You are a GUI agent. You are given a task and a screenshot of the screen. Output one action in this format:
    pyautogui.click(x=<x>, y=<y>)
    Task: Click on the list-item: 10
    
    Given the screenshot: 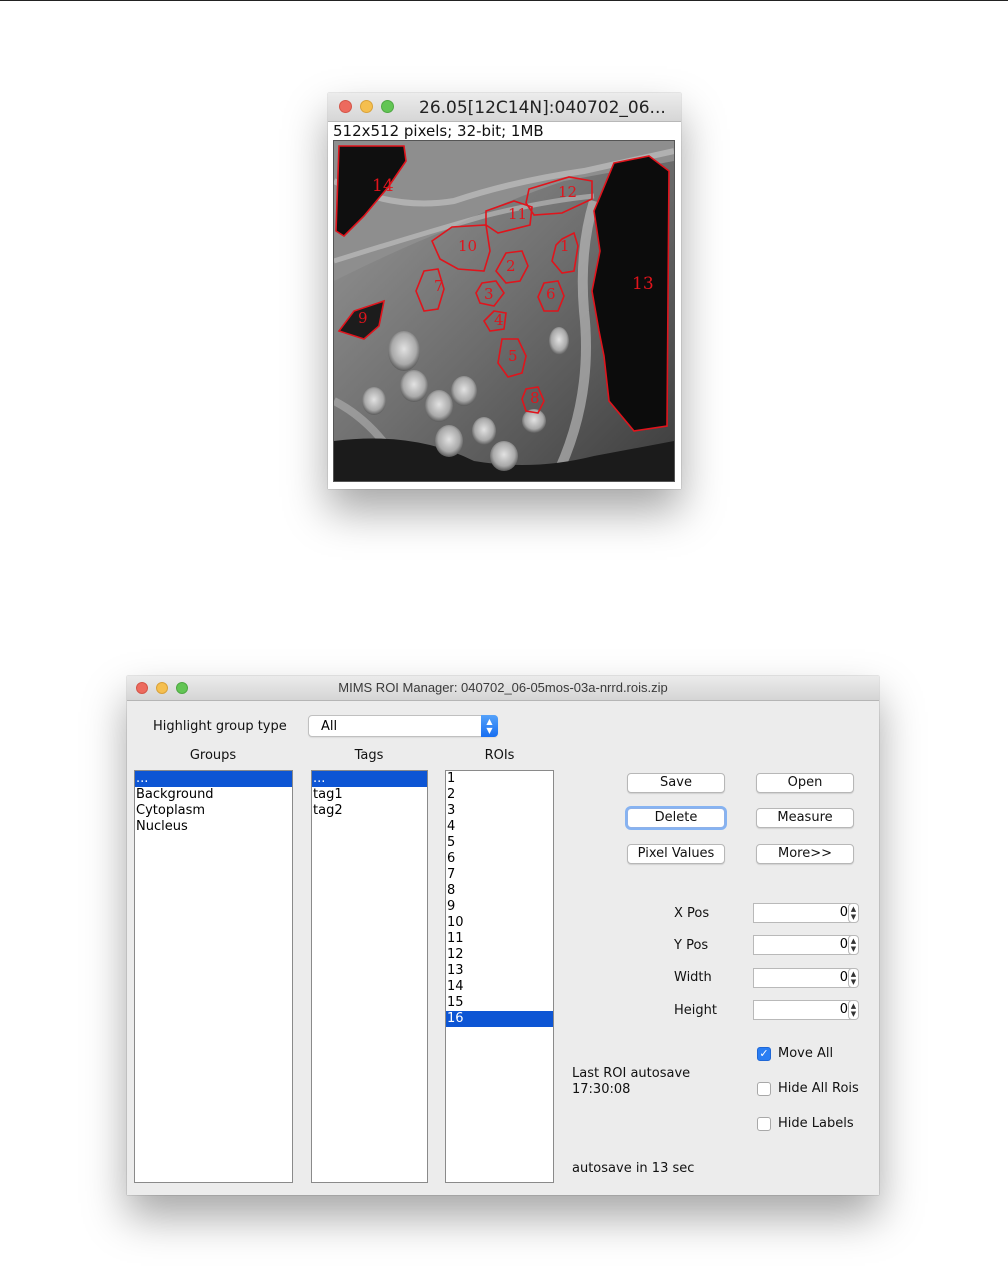 What is the action you would take?
    pyautogui.click(x=499, y=923)
    